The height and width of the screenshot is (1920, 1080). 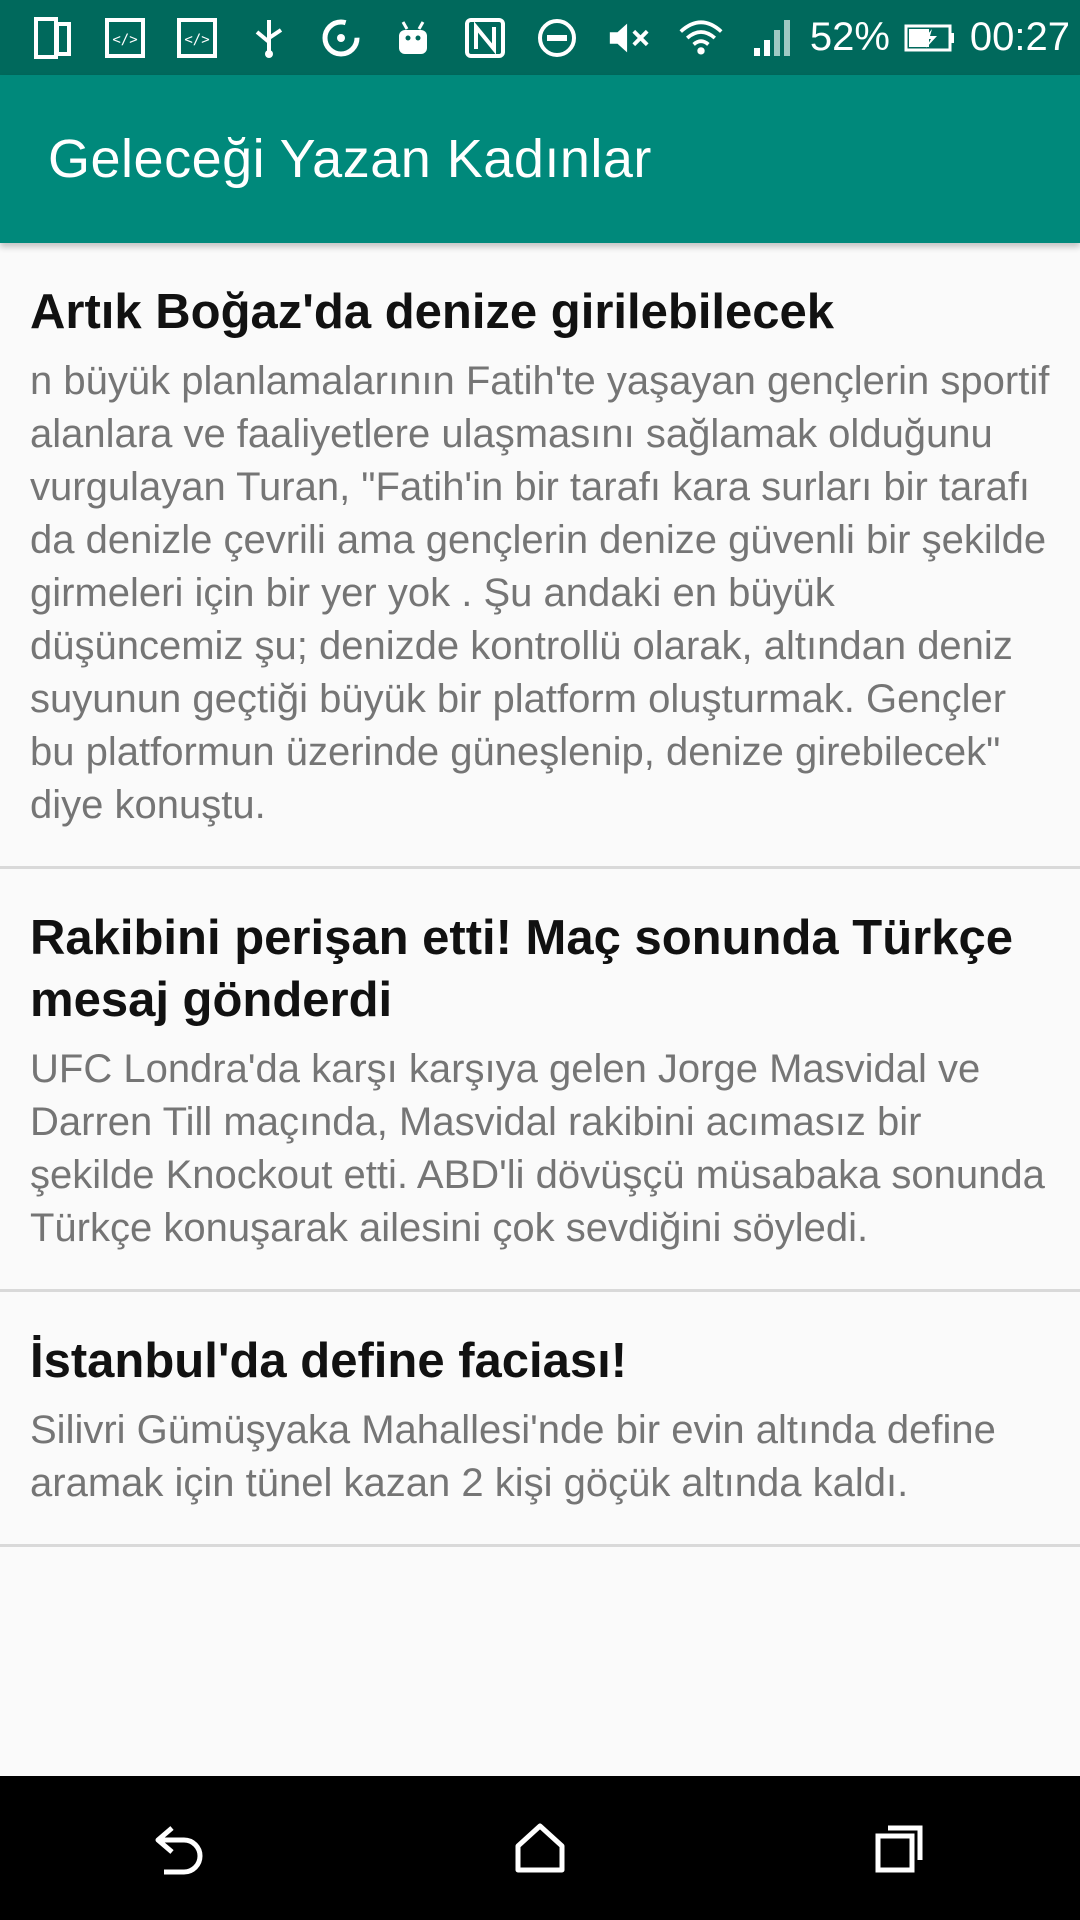 What do you see at coordinates (773, 38) in the screenshot?
I see `signal-icon` at bounding box center [773, 38].